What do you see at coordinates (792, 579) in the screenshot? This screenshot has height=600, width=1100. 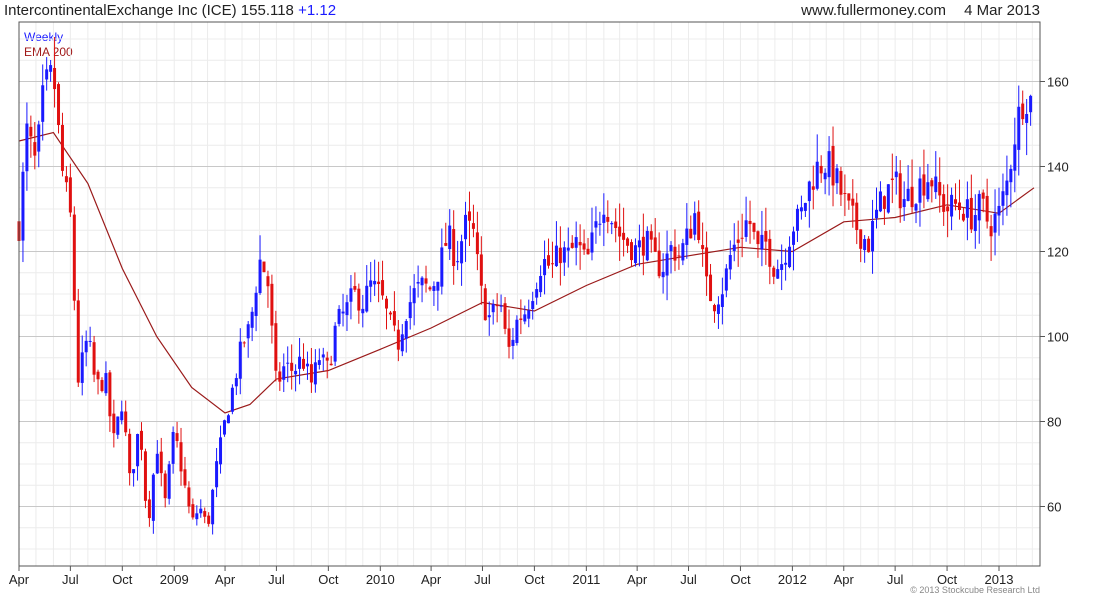 I see `x-tick-label: 2012` at bounding box center [792, 579].